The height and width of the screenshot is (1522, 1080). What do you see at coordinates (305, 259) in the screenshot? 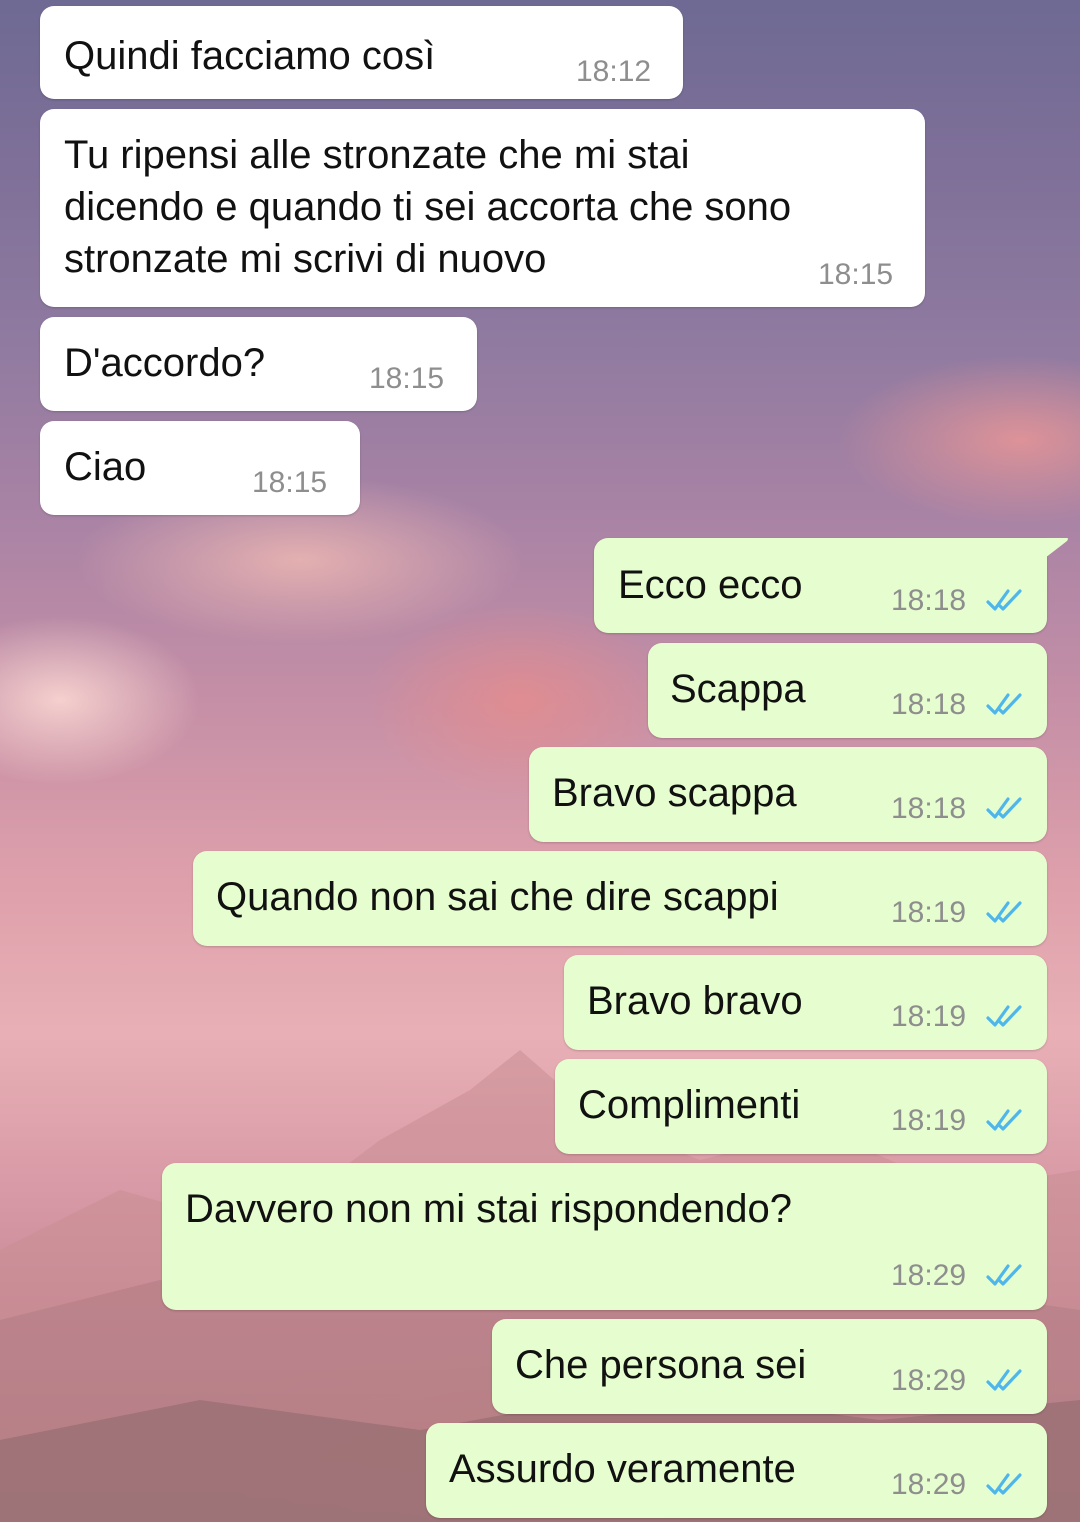
I see `message-text-line: stronzate mi scrivi di nuovo` at bounding box center [305, 259].